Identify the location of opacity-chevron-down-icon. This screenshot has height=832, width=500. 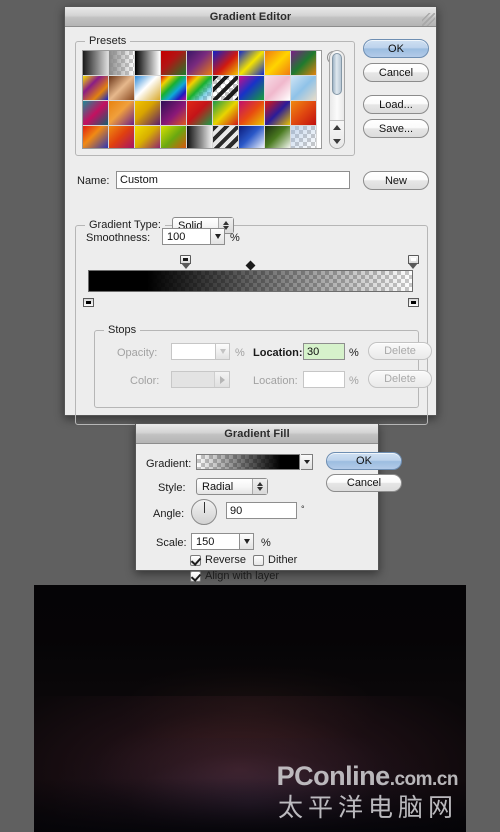
(222, 351).